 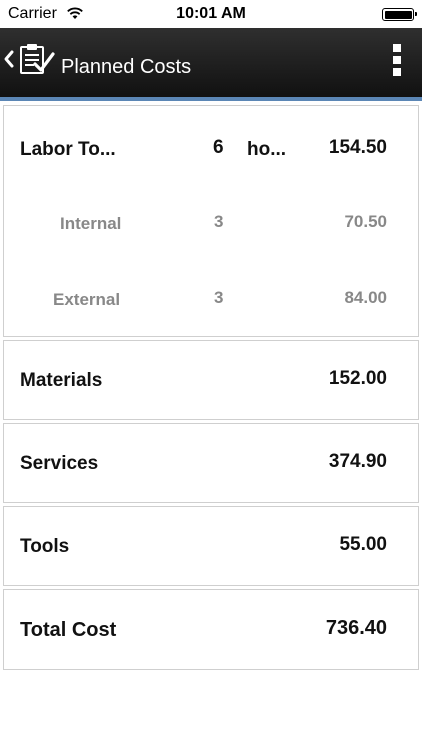 I want to click on tools-label: Tools, so click(x=45, y=546).